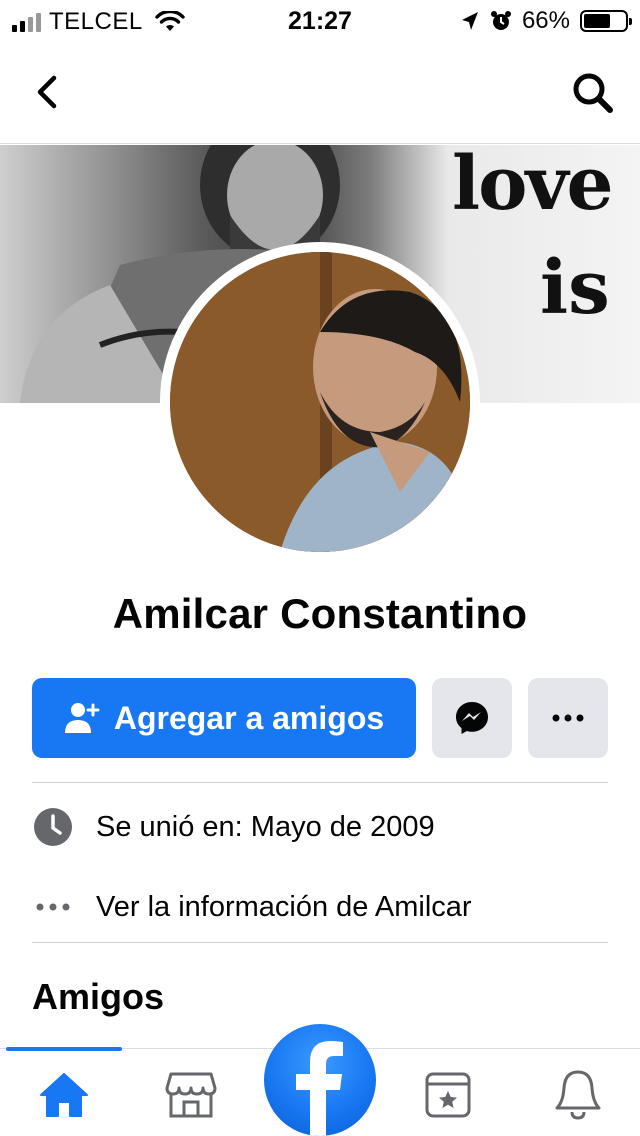  Describe the element at coordinates (575, 288) in the screenshot. I see `cover-text-is: is` at that location.